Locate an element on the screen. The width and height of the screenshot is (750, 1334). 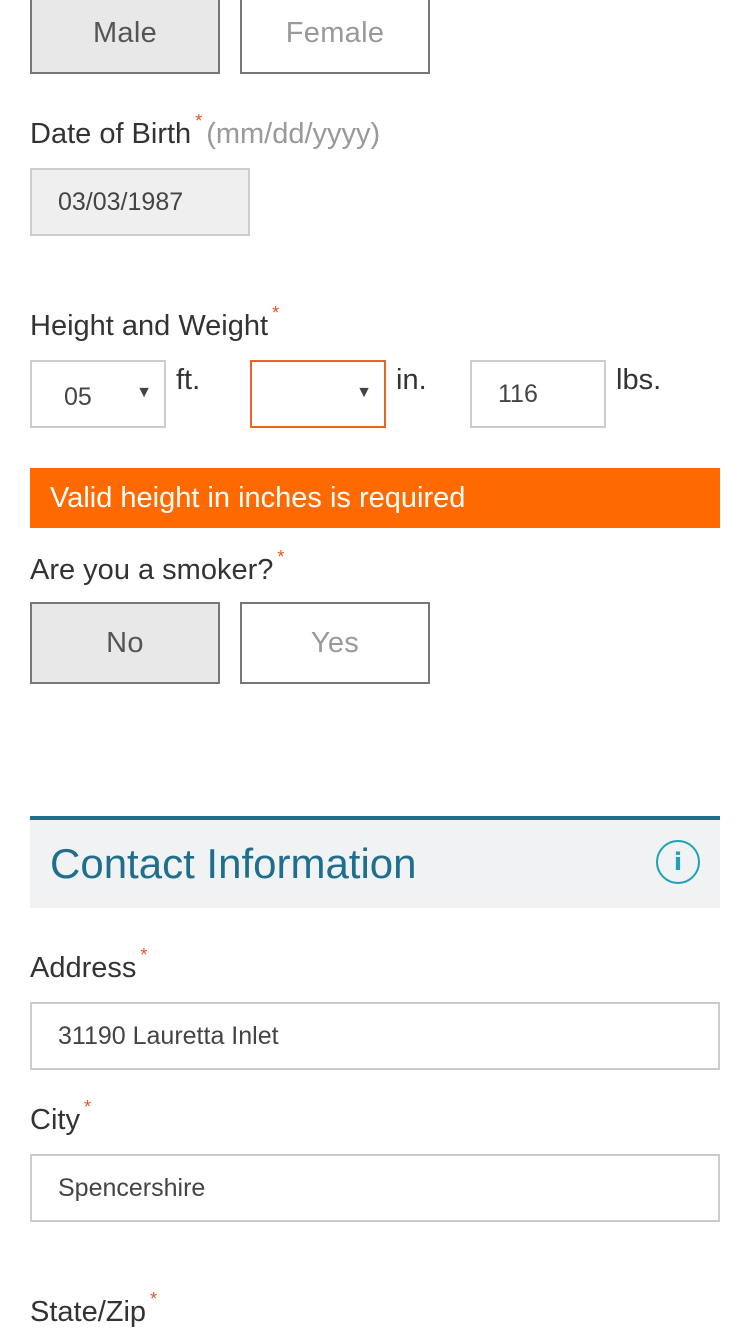
weight-unit-label: lbs. is located at coordinates (639, 380).